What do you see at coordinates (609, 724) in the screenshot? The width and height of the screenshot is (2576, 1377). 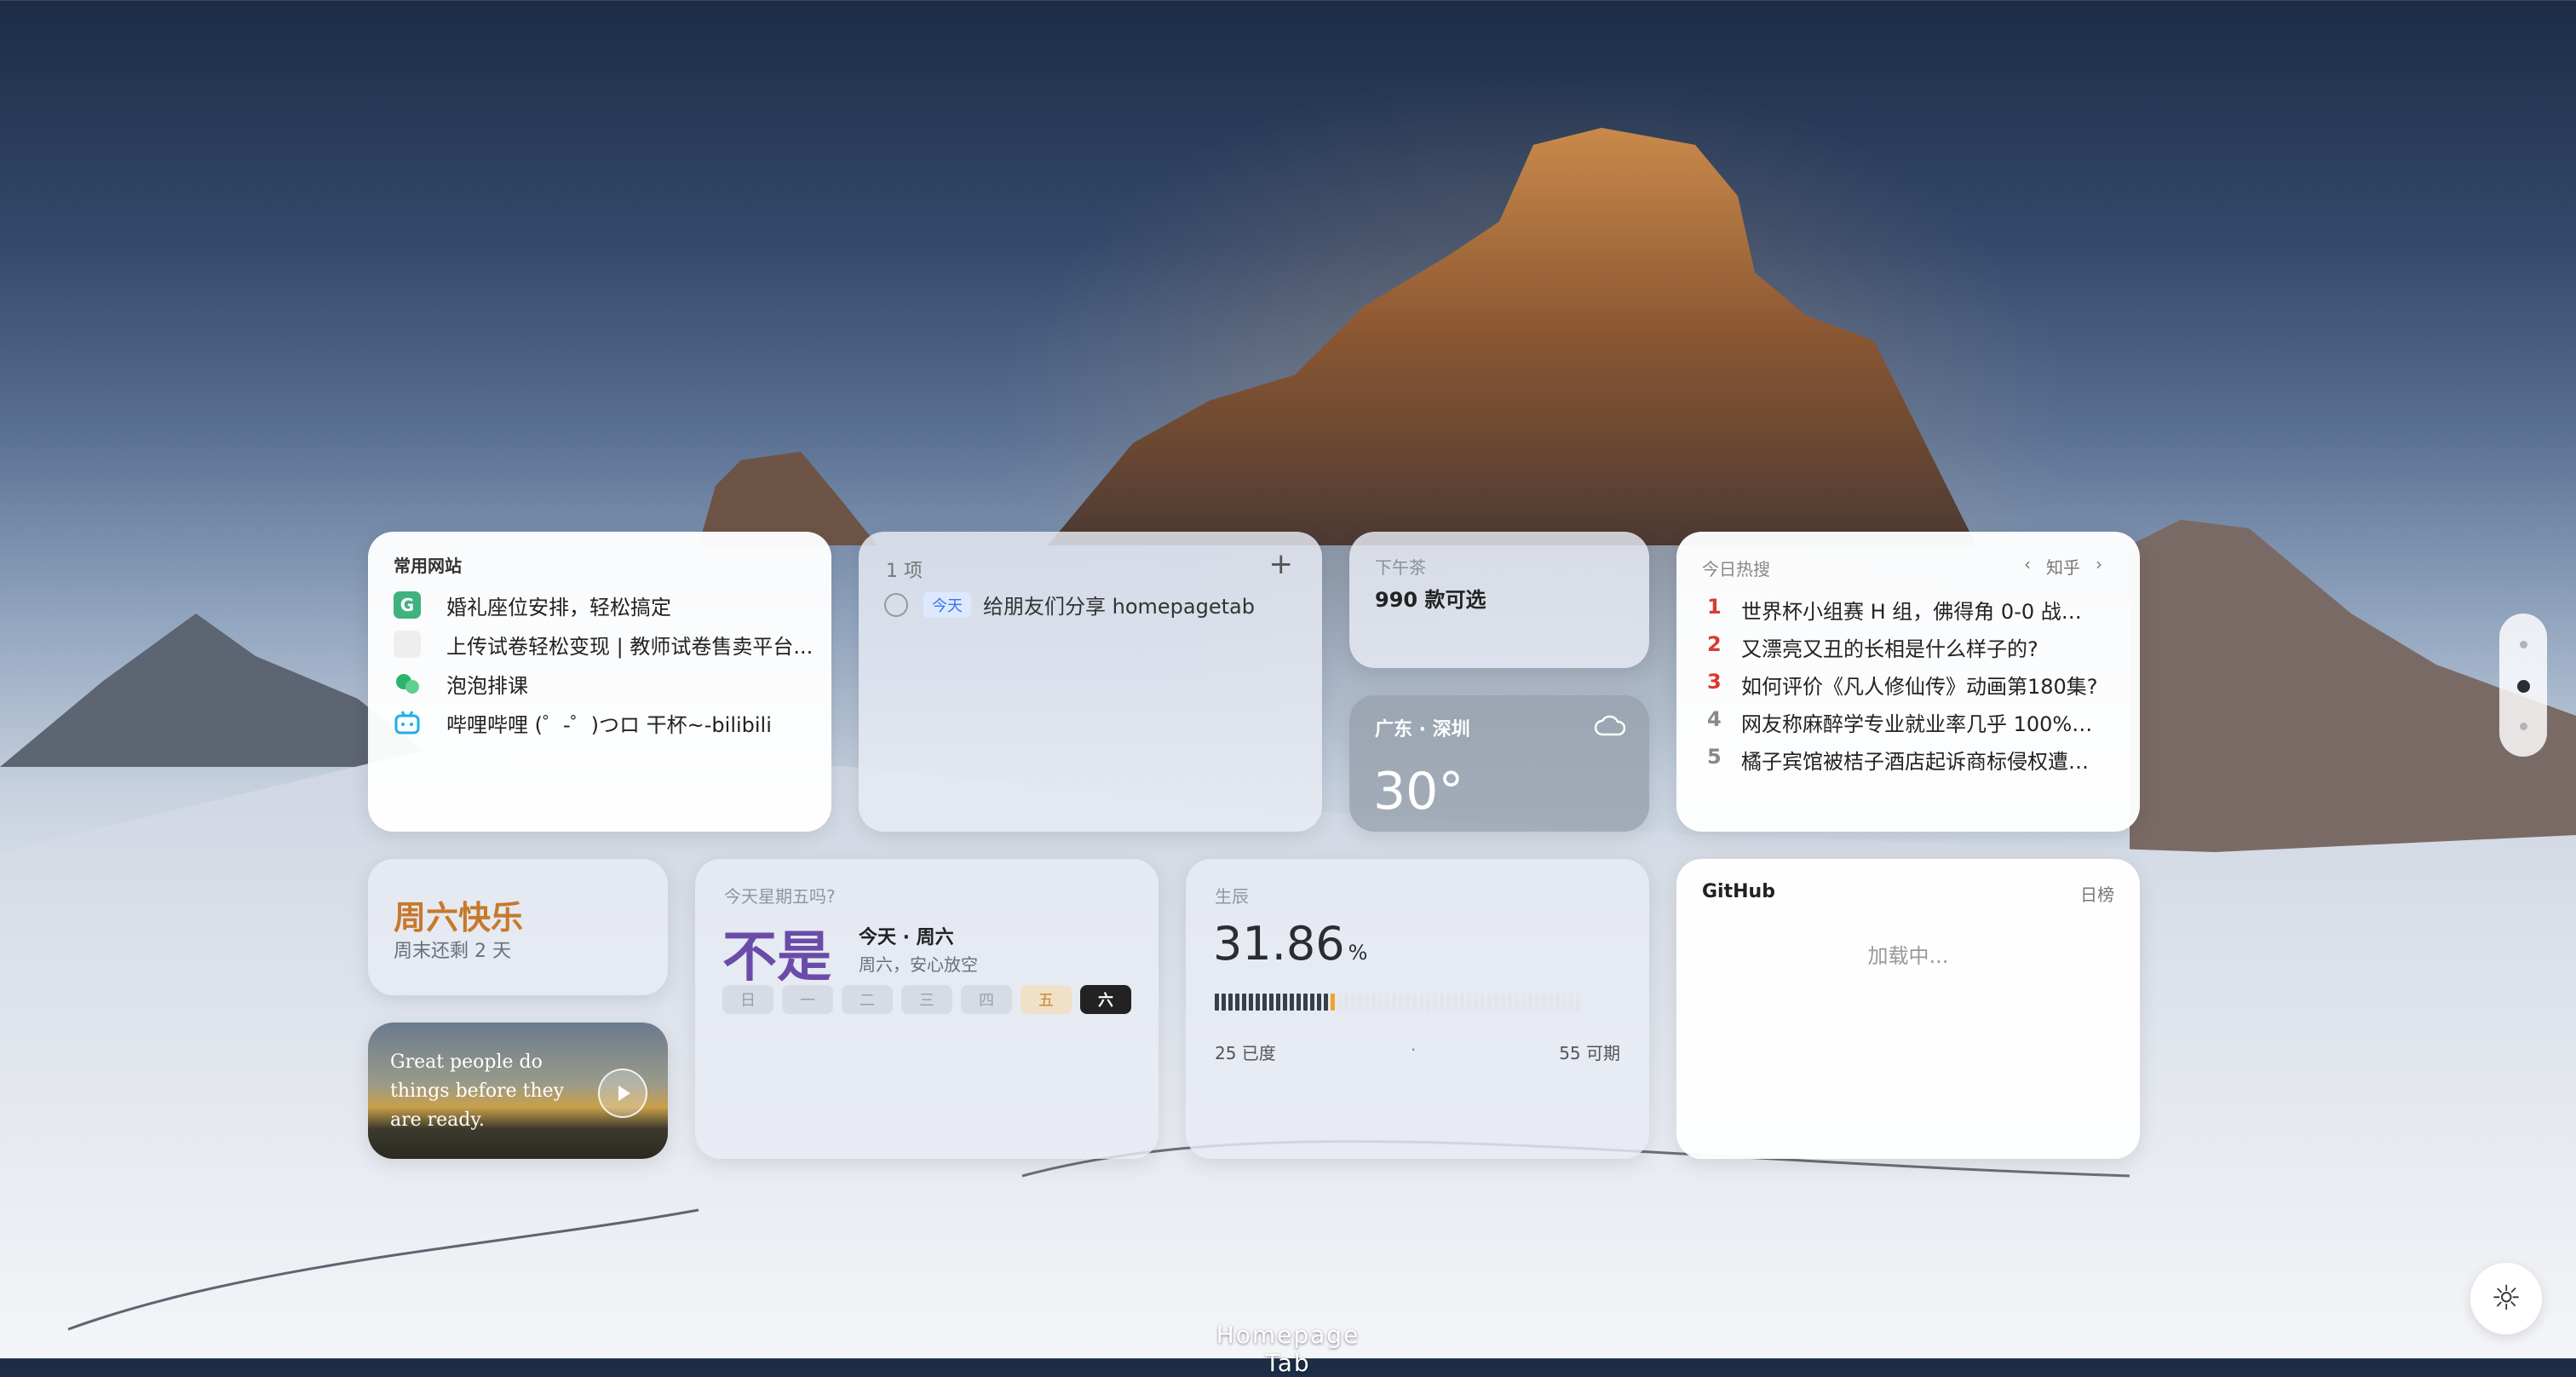 I see `site-link-label: 哔哩哔哩 (゜-゜)つロ 干杯~-bilibili` at bounding box center [609, 724].